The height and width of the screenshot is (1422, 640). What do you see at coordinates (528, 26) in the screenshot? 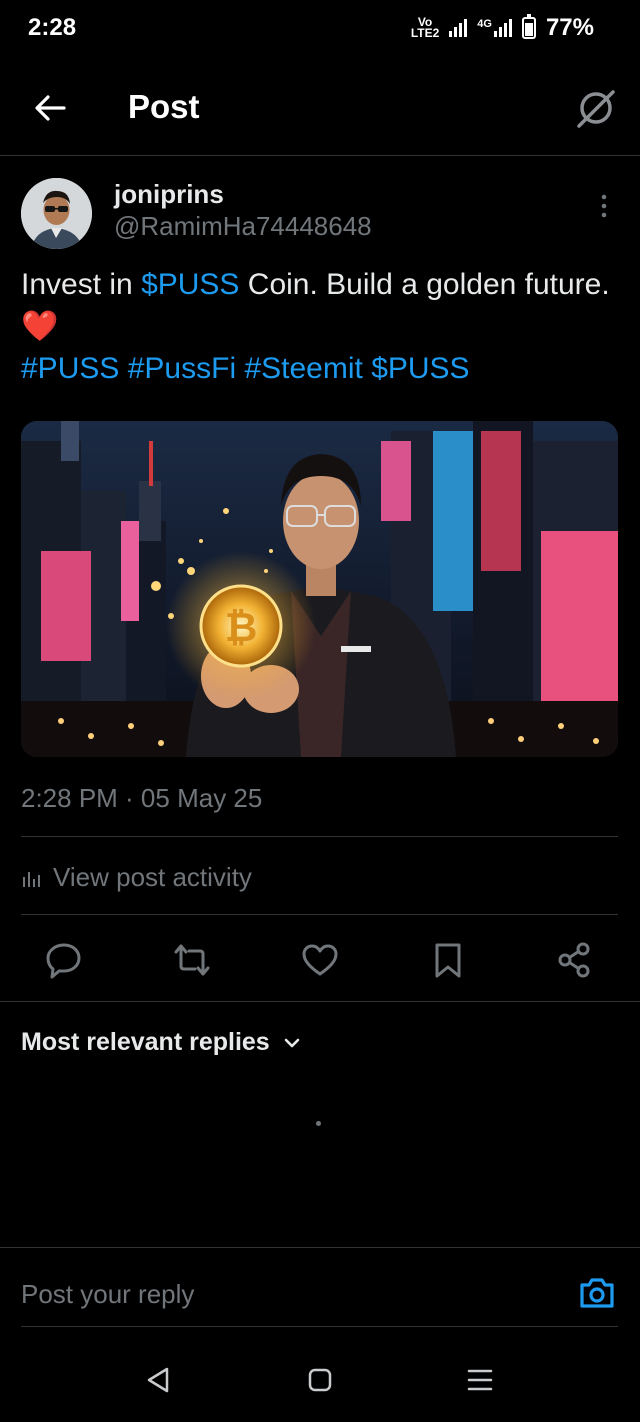
I see `battery-icon` at bounding box center [528, 26].